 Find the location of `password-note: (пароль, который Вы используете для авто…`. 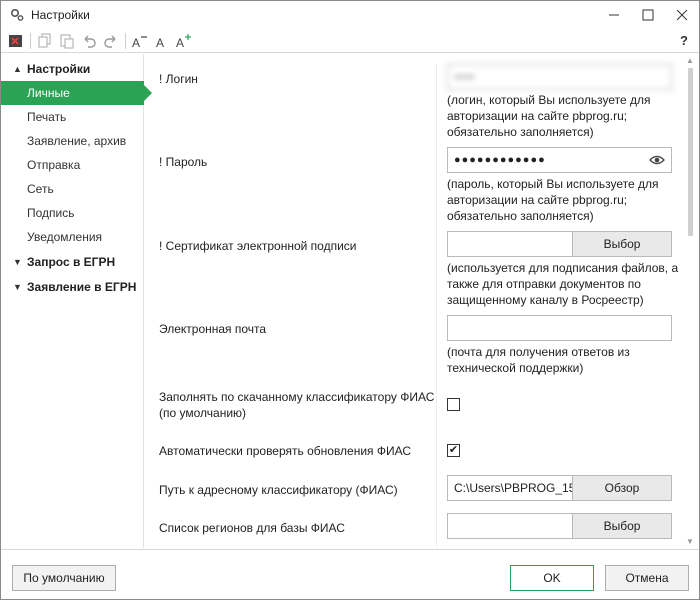

password-note: (пароль, который Вы используете для авто… is located at coordinates (553, 200).